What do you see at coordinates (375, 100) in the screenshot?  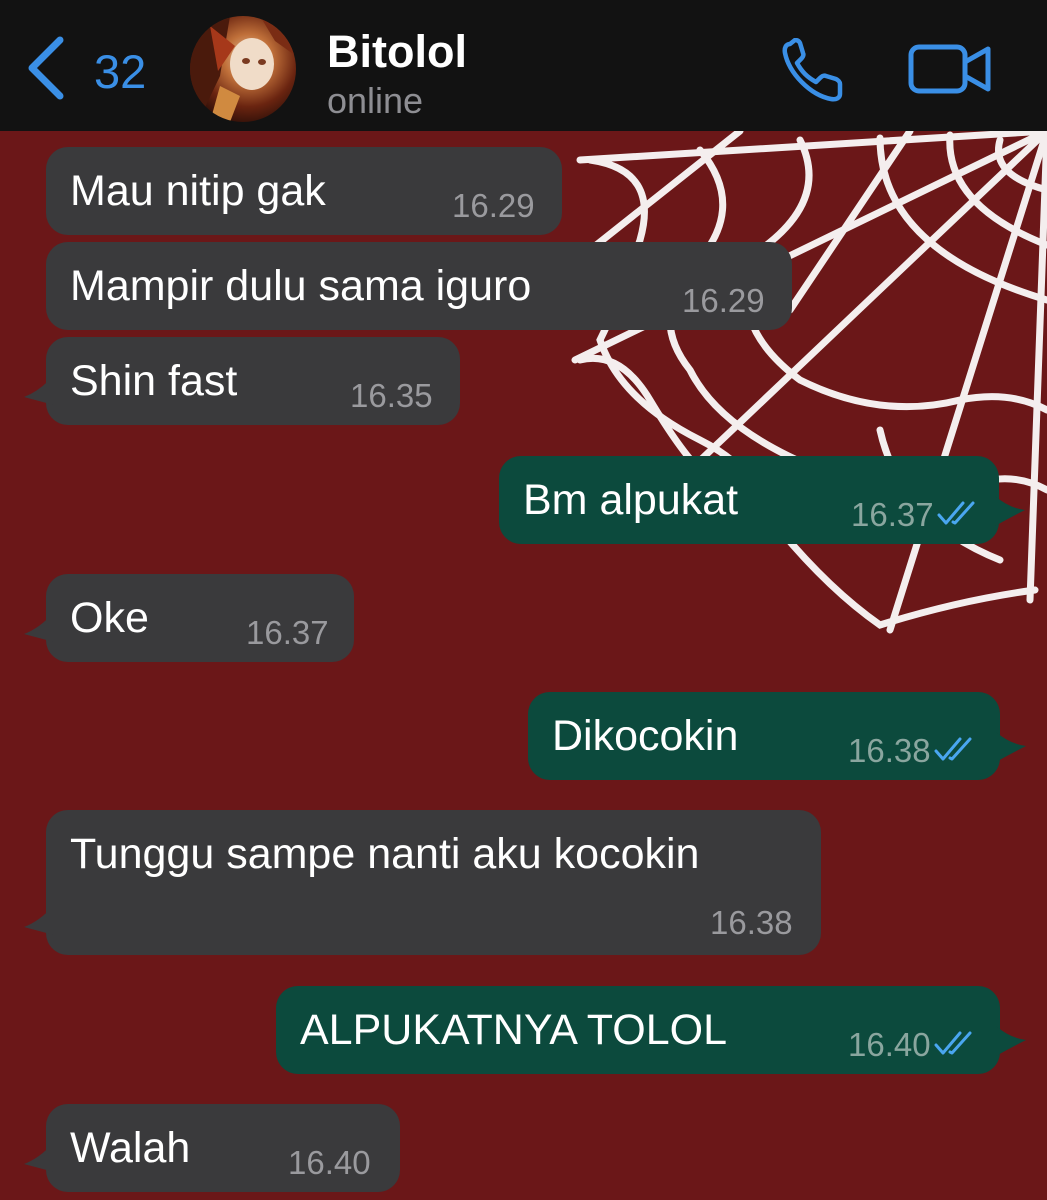 I see `contact-status: online` at bounding box center [375, 100].